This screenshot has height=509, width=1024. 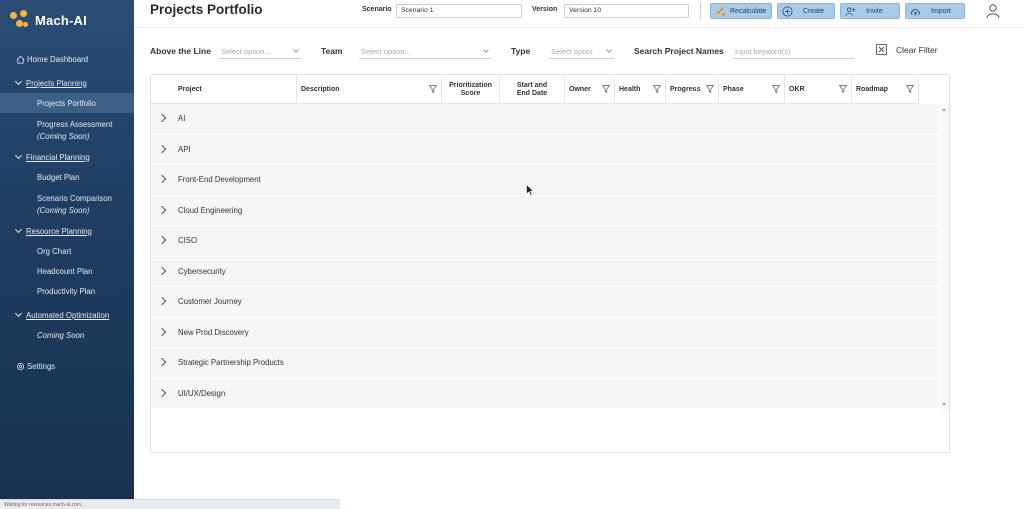 I want to click on sidebar-item-settings: Settings, so click(x=67, y=366).